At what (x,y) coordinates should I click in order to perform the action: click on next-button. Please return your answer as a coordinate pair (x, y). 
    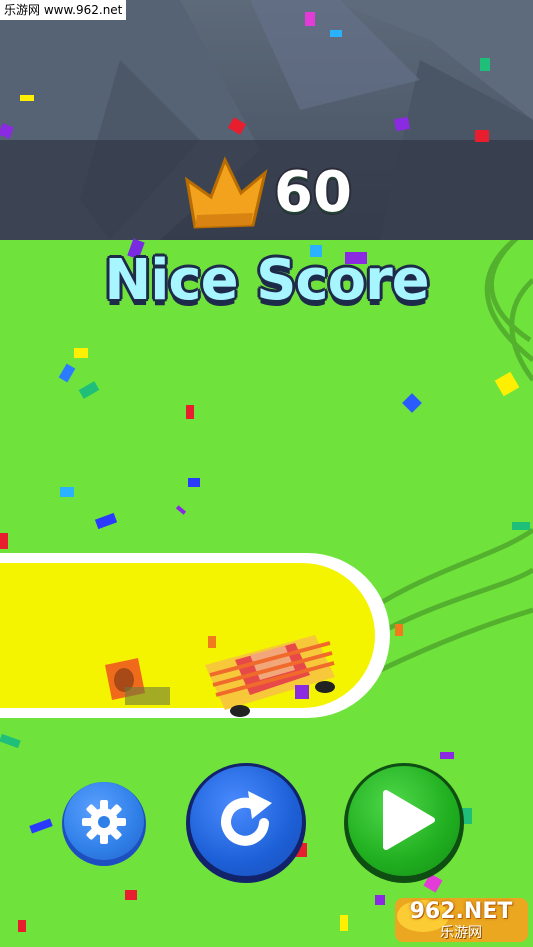
    Looking at the image, I should click on (404, 823).